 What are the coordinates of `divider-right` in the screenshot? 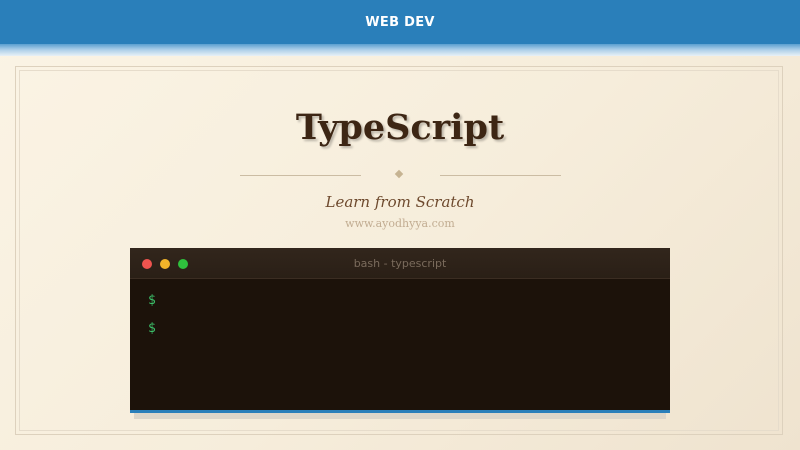 It's located at (500, 175).